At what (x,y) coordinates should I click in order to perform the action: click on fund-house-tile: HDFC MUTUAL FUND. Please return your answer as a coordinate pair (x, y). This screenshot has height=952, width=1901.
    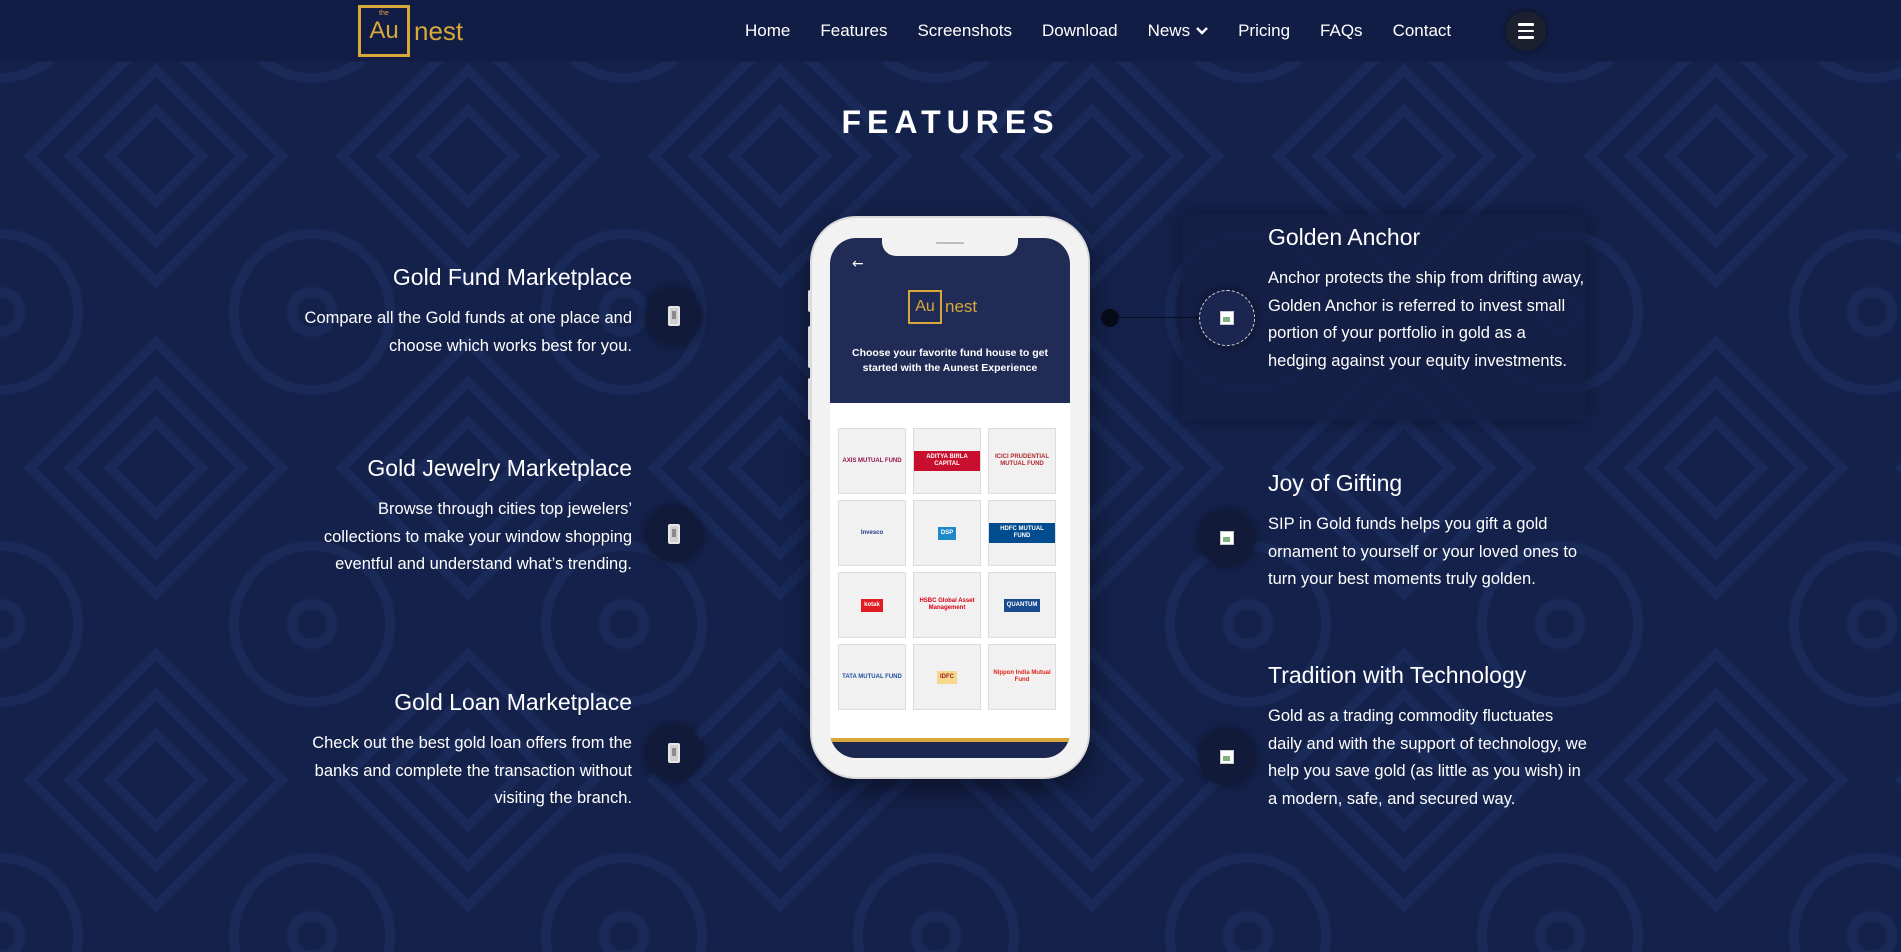
    Looking at the image, I should click on (1022, 533).